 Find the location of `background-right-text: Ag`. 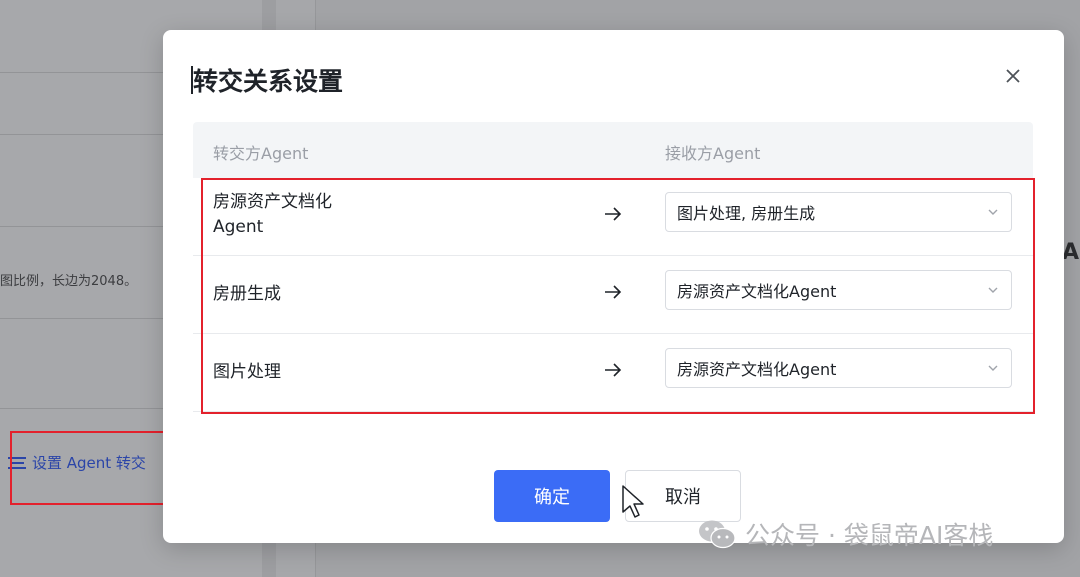

background-right-text: Ag is located at coordinates (1071, 252).